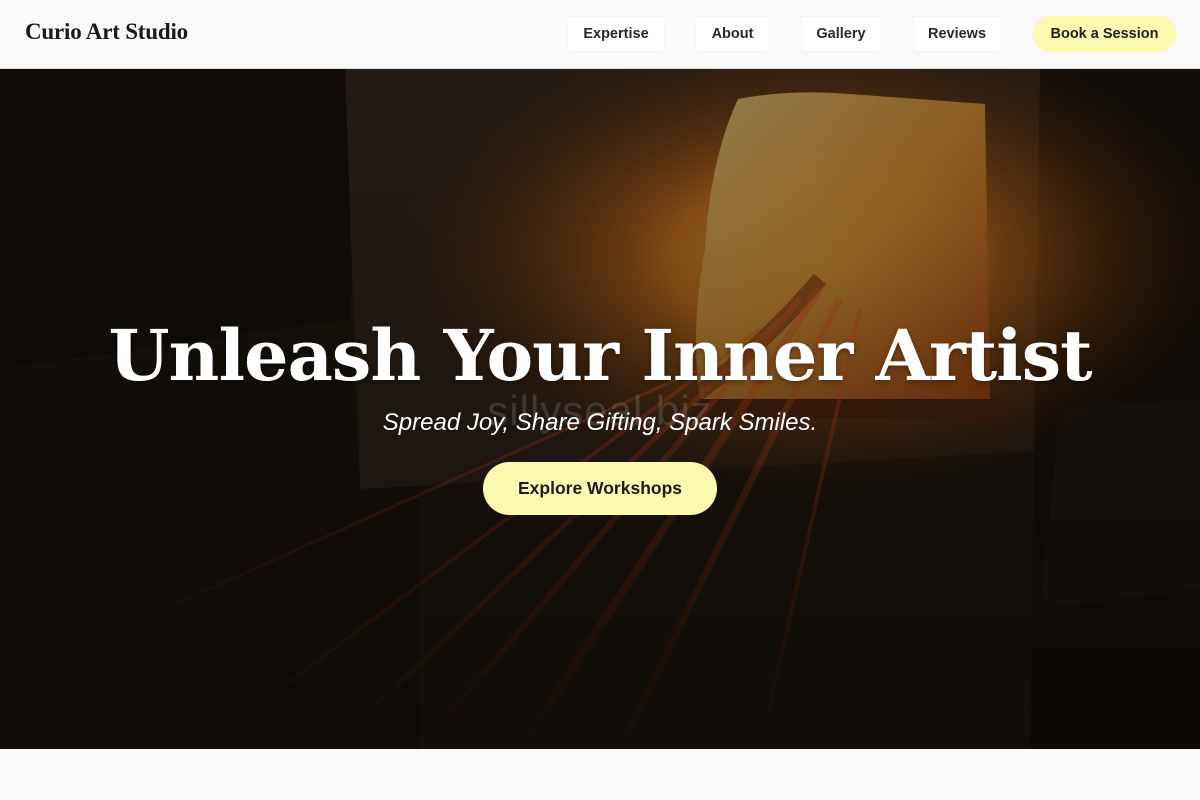  I want to click on hero-subtitle: Spread Joy, Share Gifting, Spark Smiles., so click(600, 422).